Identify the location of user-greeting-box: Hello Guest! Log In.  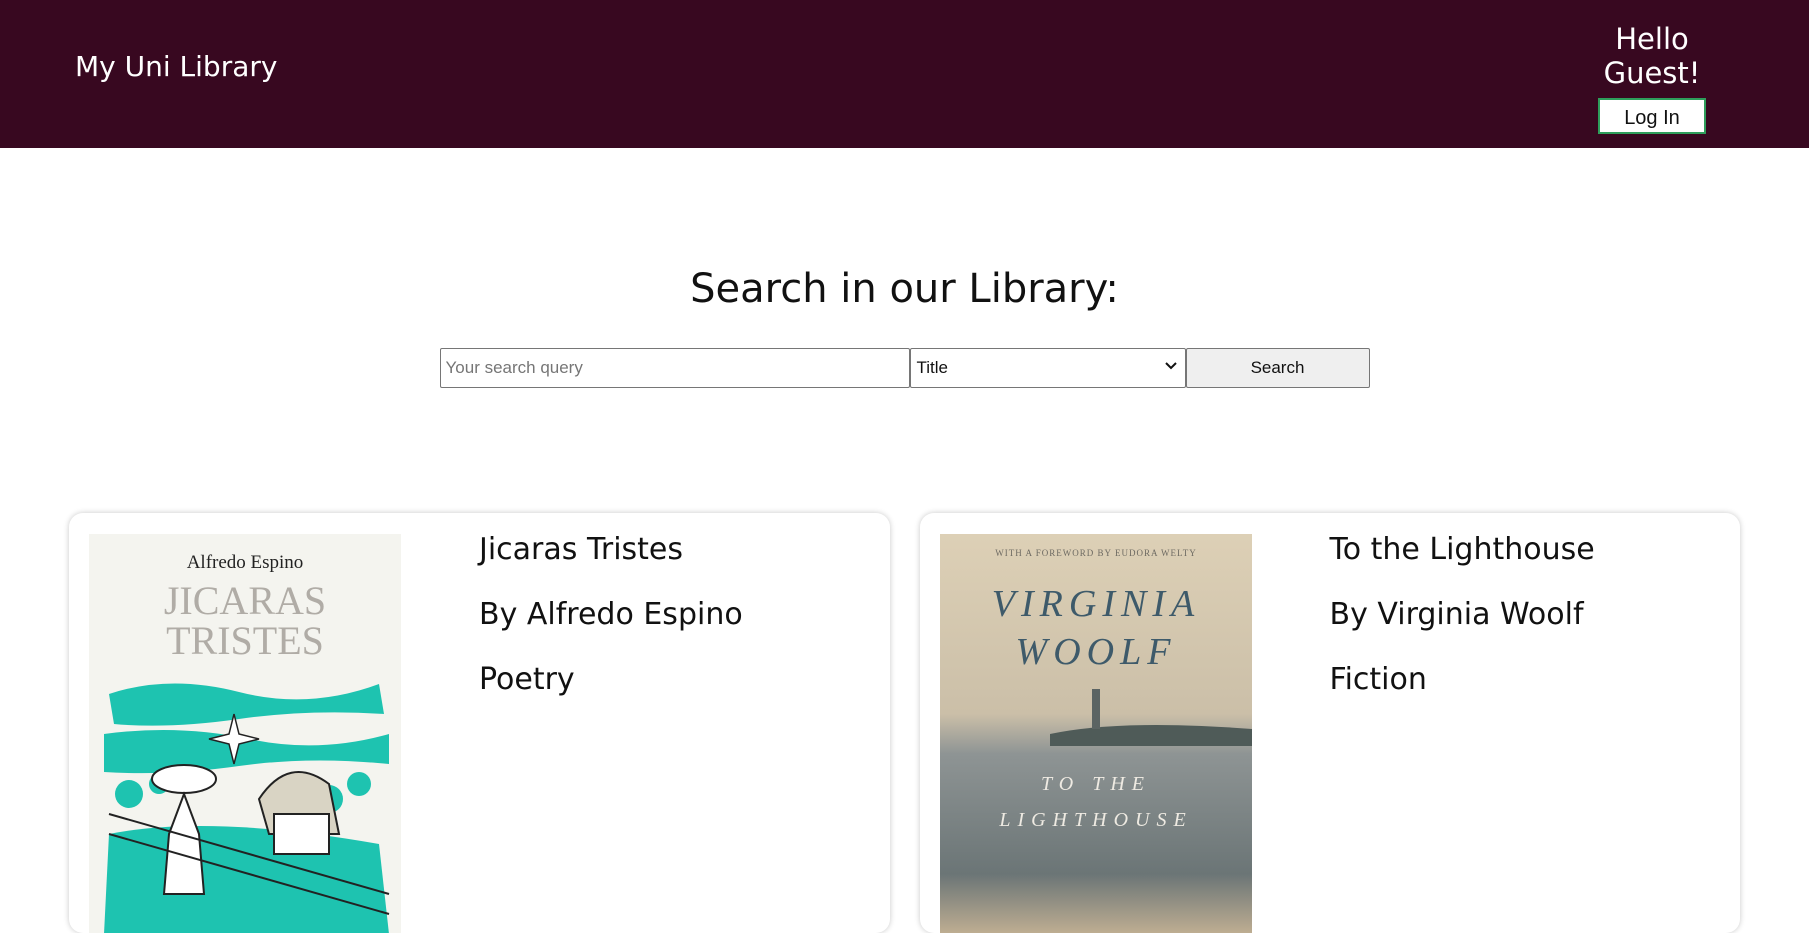
(1652, 78).